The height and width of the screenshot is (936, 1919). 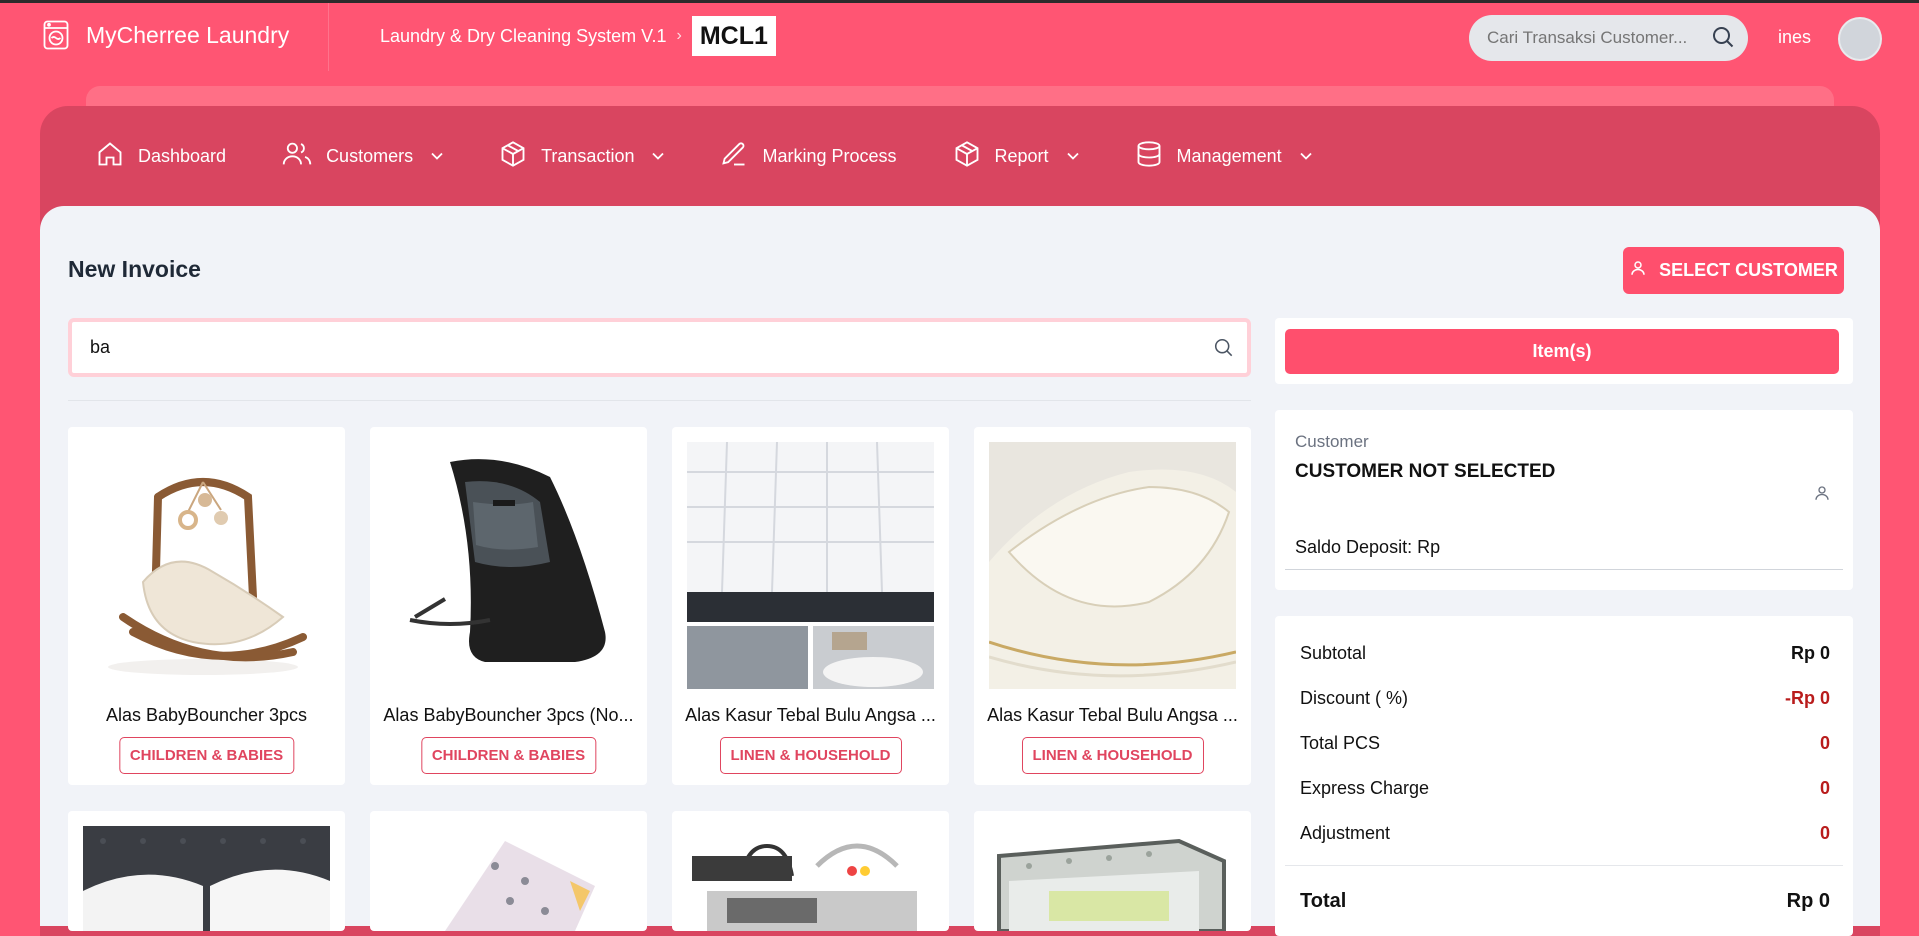 What do you see at coordinates (1564, 865) in the screenshot?
I see `summary-divider` at bounding box center [1564, 865].